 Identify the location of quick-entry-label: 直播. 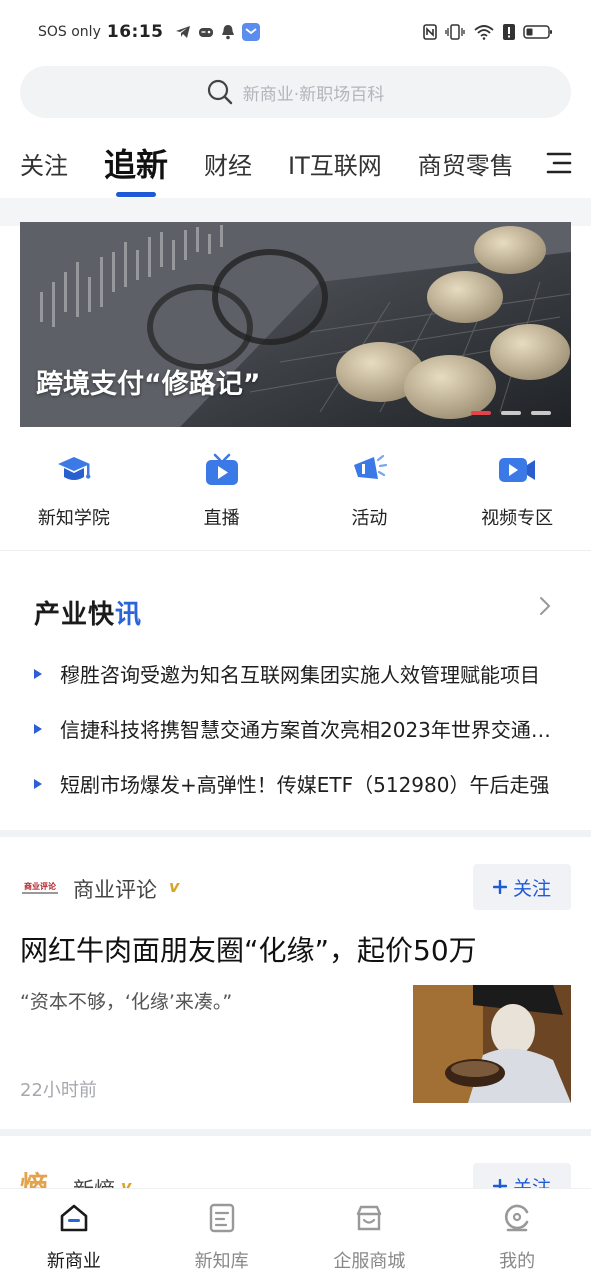
(221, 518).